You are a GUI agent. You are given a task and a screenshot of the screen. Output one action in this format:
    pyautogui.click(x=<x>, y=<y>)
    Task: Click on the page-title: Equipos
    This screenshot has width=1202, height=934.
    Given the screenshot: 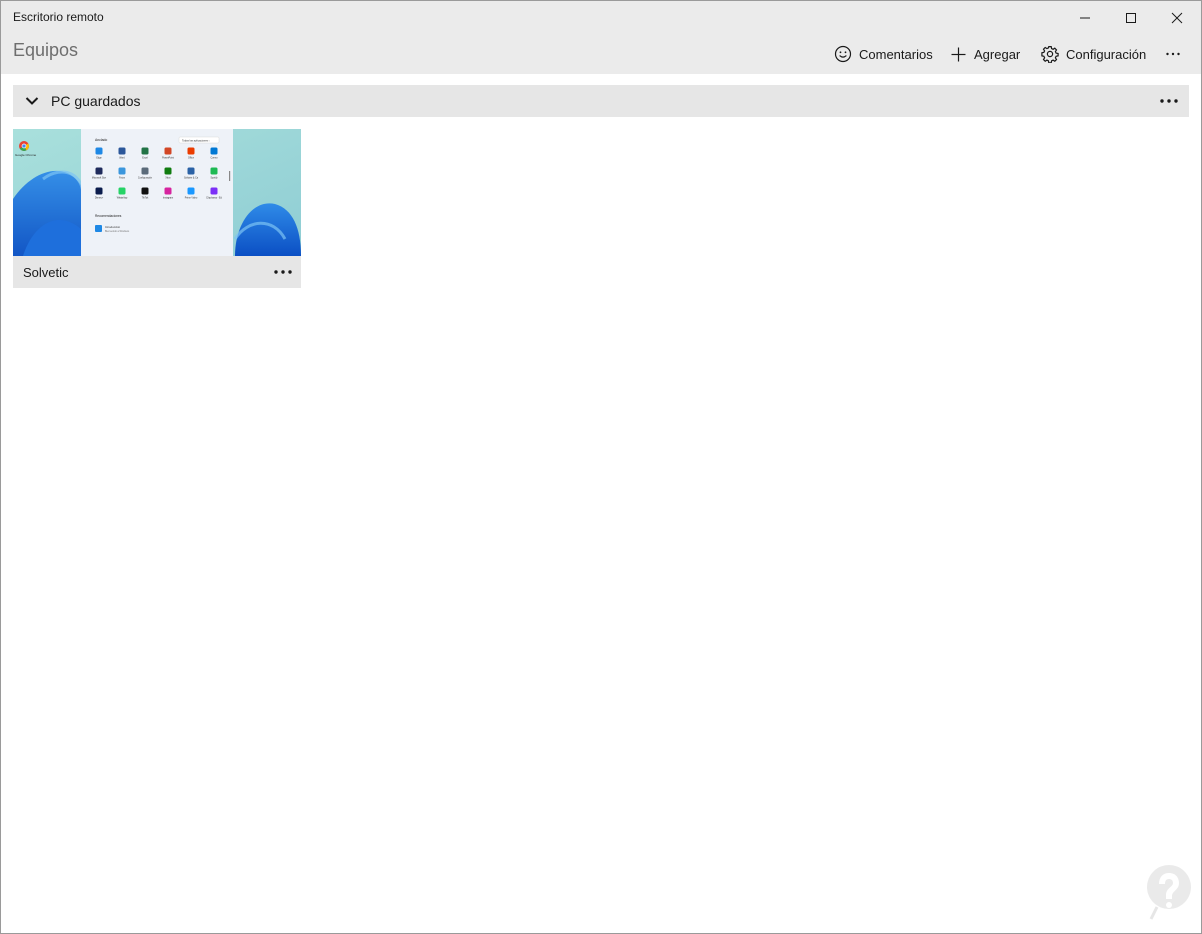 What is the action you would take?
    pyautogui.click(x=46, y=50)
    